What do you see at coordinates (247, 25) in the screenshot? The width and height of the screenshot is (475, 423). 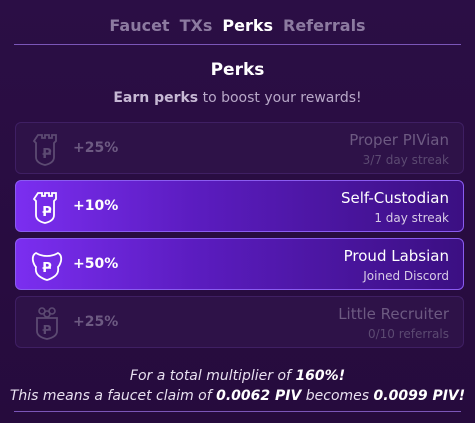 I see `tab-perks: Perks` at bounding box center [247, 25].